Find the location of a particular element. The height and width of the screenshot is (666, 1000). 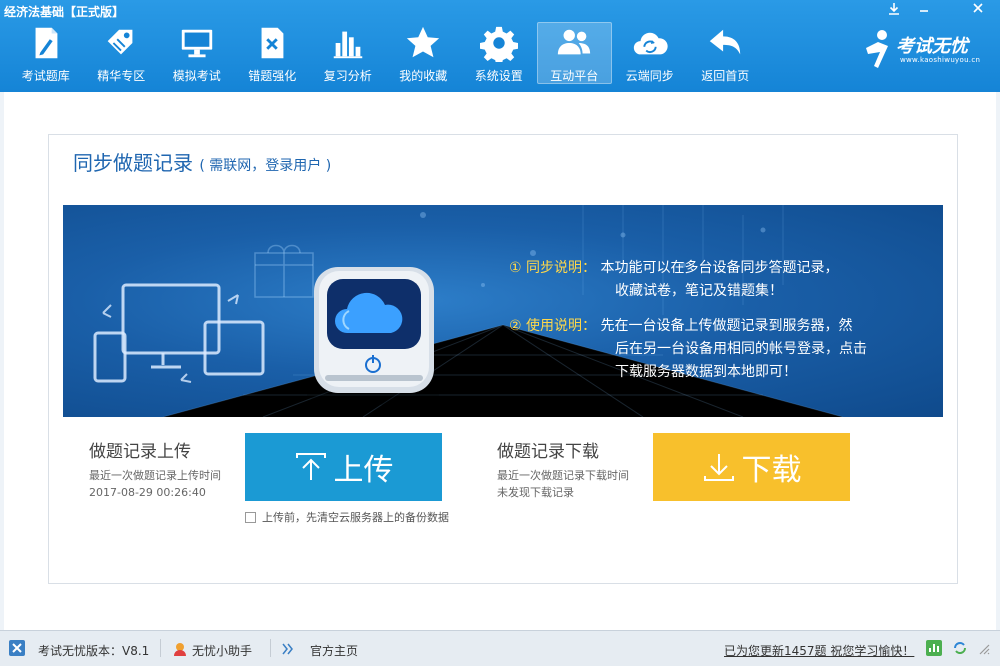

bar-chart-icon is located at coordinates (347, 45).